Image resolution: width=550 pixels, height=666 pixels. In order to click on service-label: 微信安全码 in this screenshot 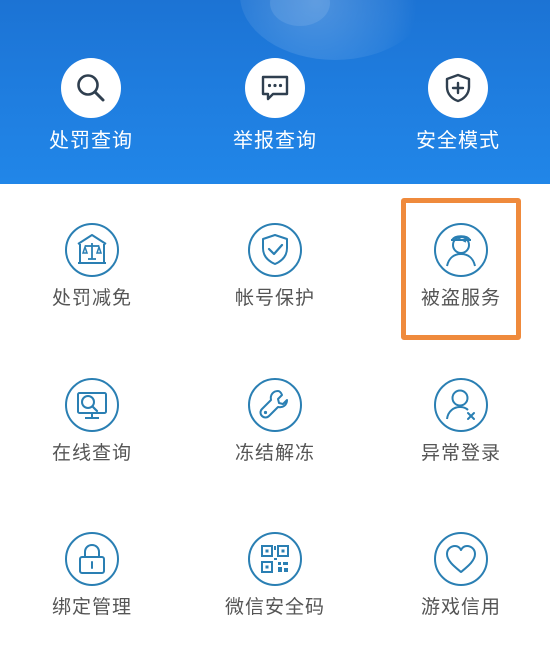, I will do `click(274, 607)`.